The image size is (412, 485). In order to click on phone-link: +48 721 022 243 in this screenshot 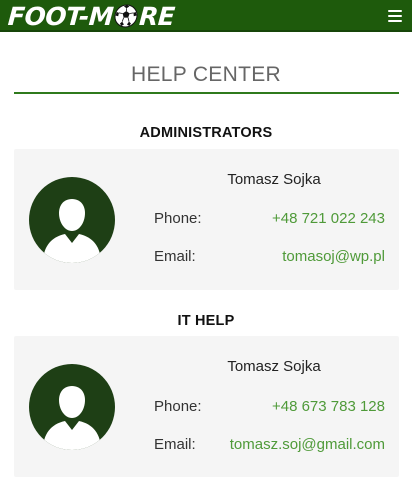, I will do `click(328, 218)`.